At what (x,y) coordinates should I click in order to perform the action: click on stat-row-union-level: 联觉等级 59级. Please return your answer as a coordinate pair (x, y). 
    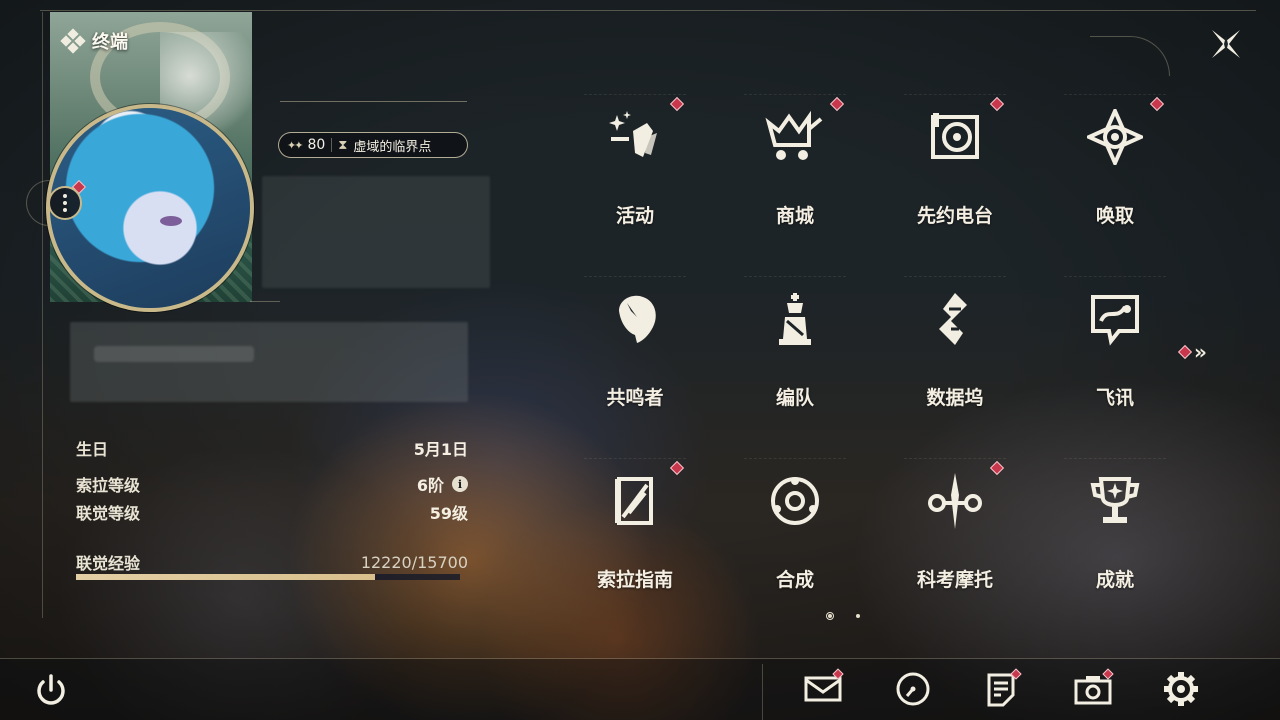
    Looking at the image, I should click on (272, 513).